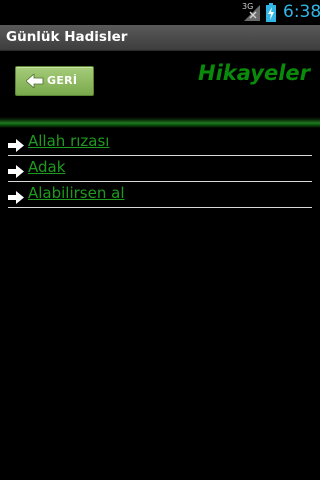 Image resolution: width=320 pixels, height=480 pixels. What do you see at coordinates (46, 167) in the screenshot?
I see `list-item-label: Adak` at bounding box center [46, 167].